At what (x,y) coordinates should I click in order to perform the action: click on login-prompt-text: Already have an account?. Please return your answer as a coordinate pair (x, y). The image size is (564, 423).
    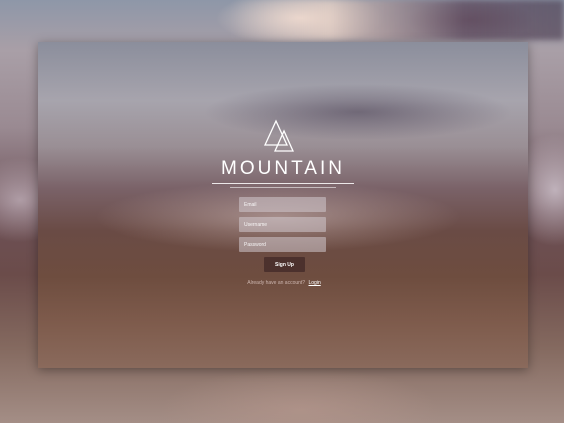
    Looking at the image, I should click on (276, 283).